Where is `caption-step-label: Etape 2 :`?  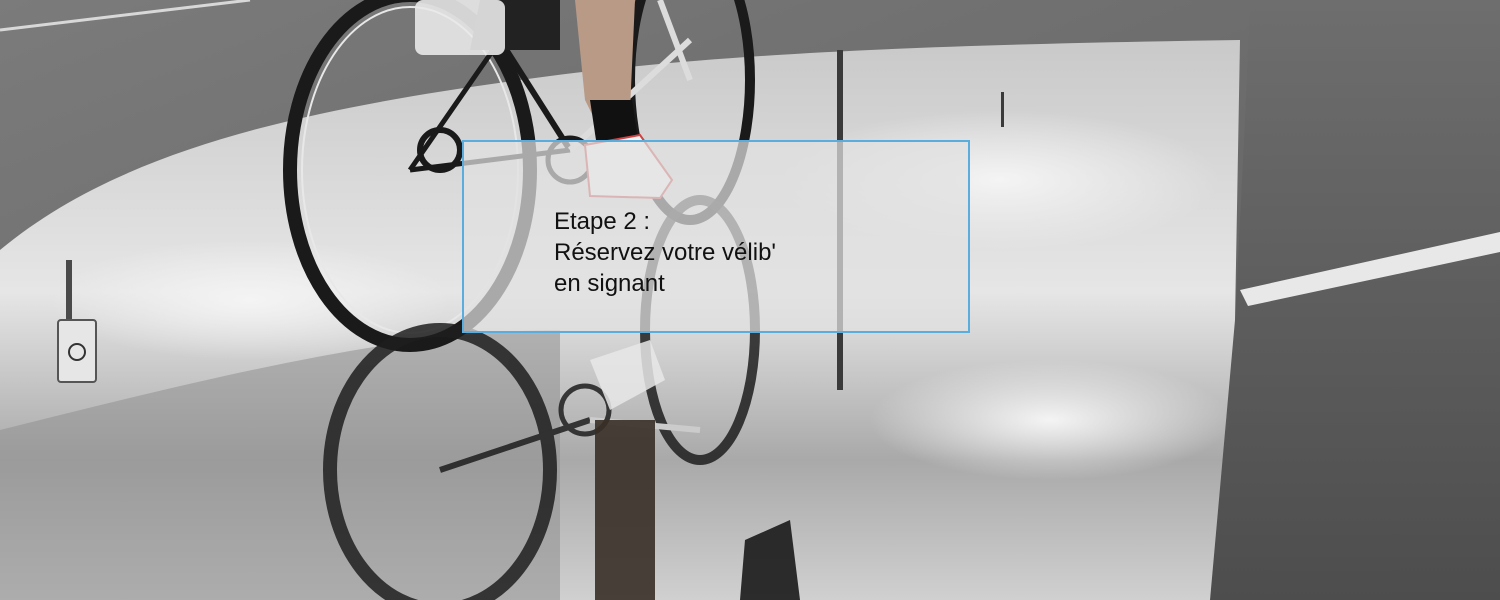 caption-step-label: Etape 2 : is located at coordinates (602, 221).